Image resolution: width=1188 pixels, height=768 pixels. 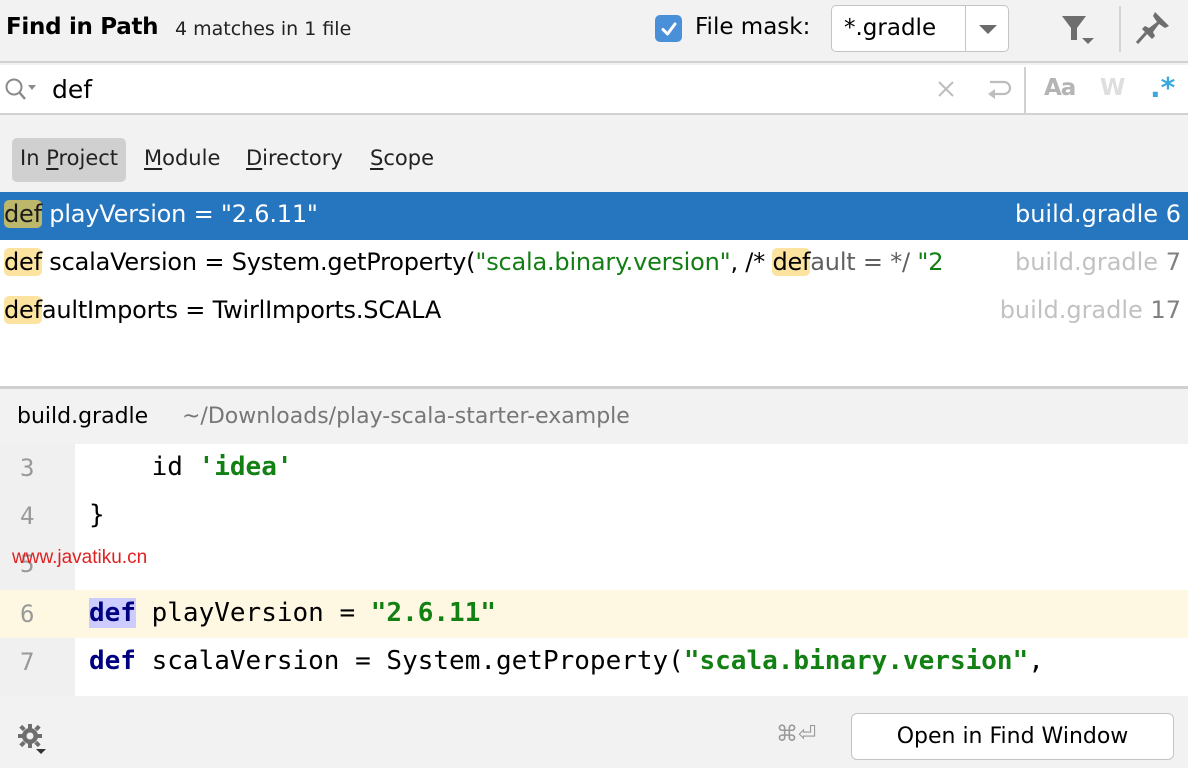 What do you see at coordinates (83, 416) in the screenshot?
I see `preview-file-name: build.gradle` at bounding box center [83, 416].